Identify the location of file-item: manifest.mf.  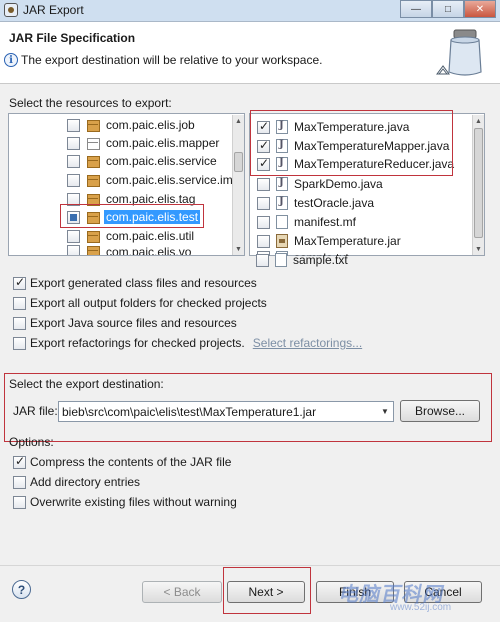
(306, 222).